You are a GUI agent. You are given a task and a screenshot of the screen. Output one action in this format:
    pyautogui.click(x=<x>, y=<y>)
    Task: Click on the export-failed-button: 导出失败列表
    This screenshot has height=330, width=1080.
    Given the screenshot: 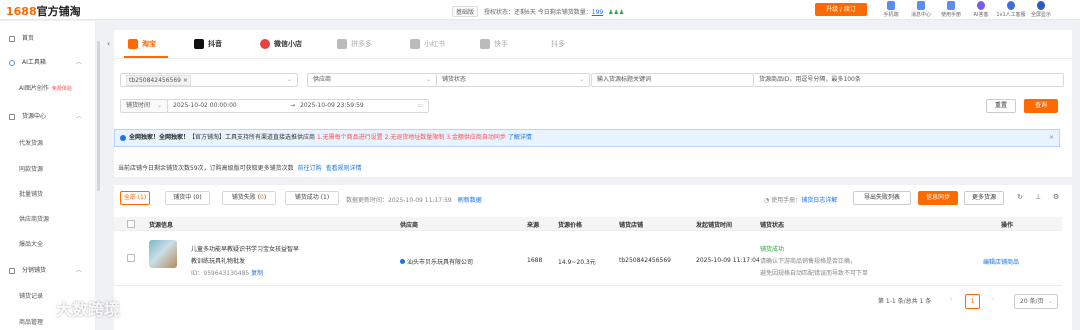 What is the action you would take?
    pyautogui.click(x=882, y=198)
    